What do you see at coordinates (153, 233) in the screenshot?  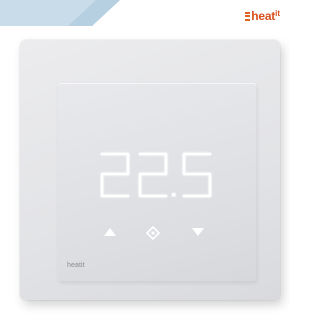 I see `power-icon` at bounding box center [153, 233].